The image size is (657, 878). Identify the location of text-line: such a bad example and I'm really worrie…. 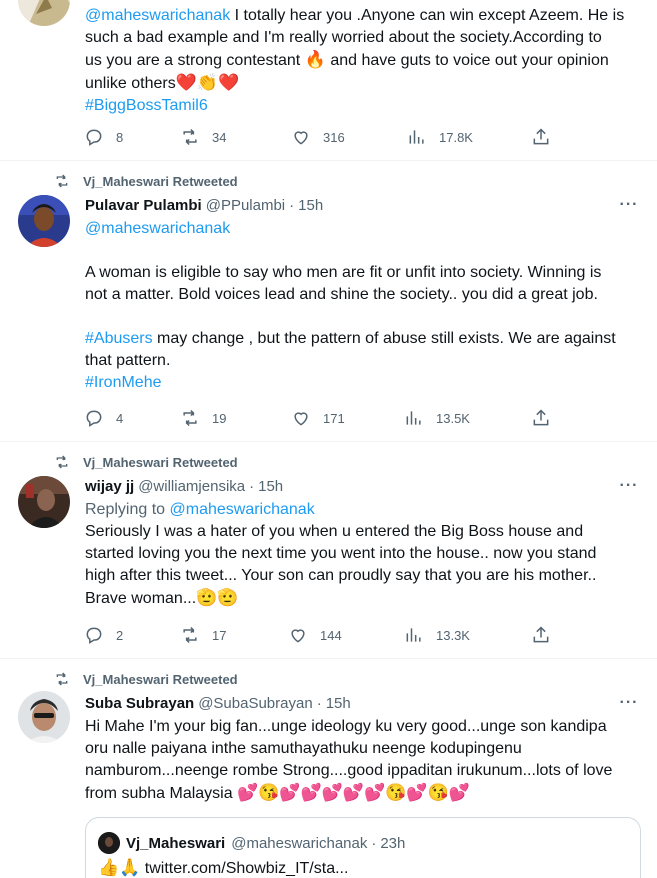
(343, 37).